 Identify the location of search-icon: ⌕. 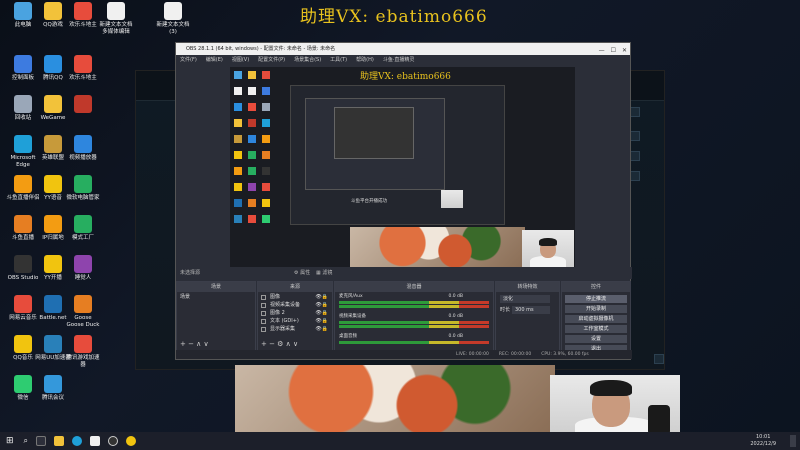
(26, 441).